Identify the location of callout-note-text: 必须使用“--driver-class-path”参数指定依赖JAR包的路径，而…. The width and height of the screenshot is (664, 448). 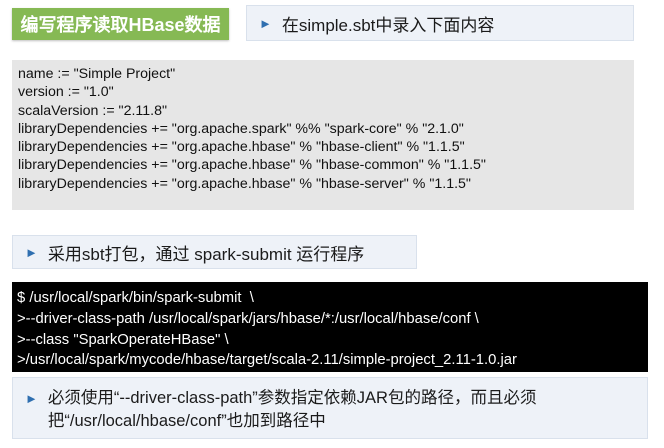
(292, 409).